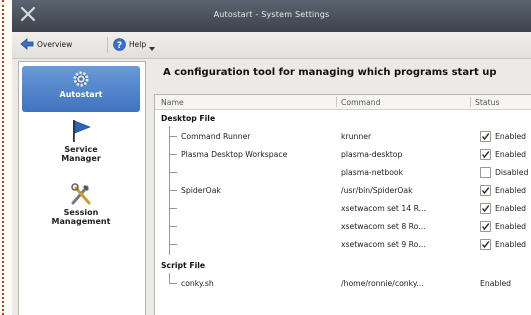 The height and width of the screenshot is (315, 531). Describe the element at coordinates (271, 45) in the screenshot. I see `toolbar: Overview ? Help` at that location.